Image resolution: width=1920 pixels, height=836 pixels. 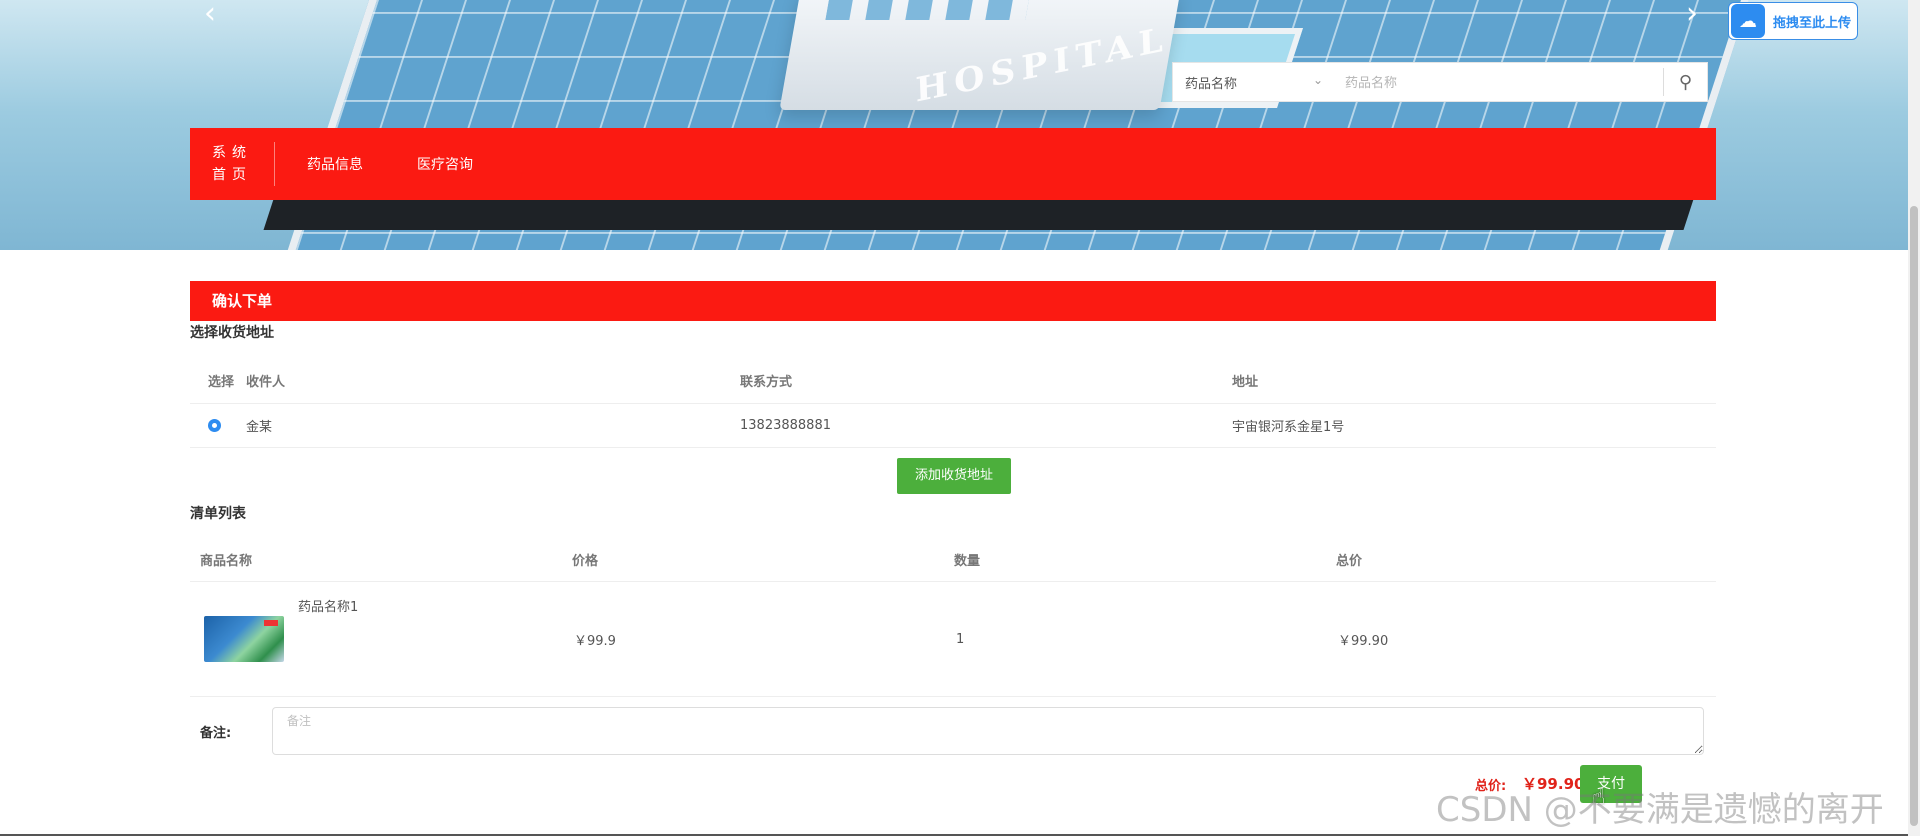 I want to click on address-section-title: 选择收货地址, so click(x=232, y=333).